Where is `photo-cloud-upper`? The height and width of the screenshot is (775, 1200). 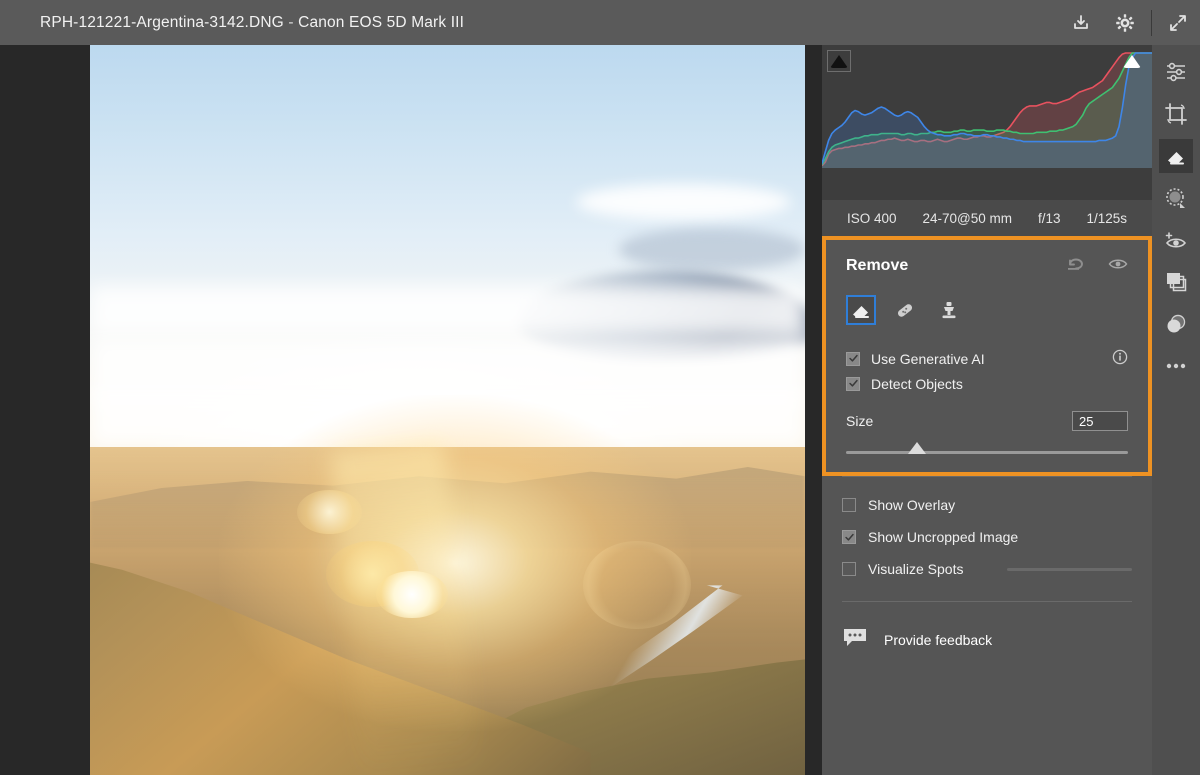
photo-cloud-upper is located at coordinates (712, 249).